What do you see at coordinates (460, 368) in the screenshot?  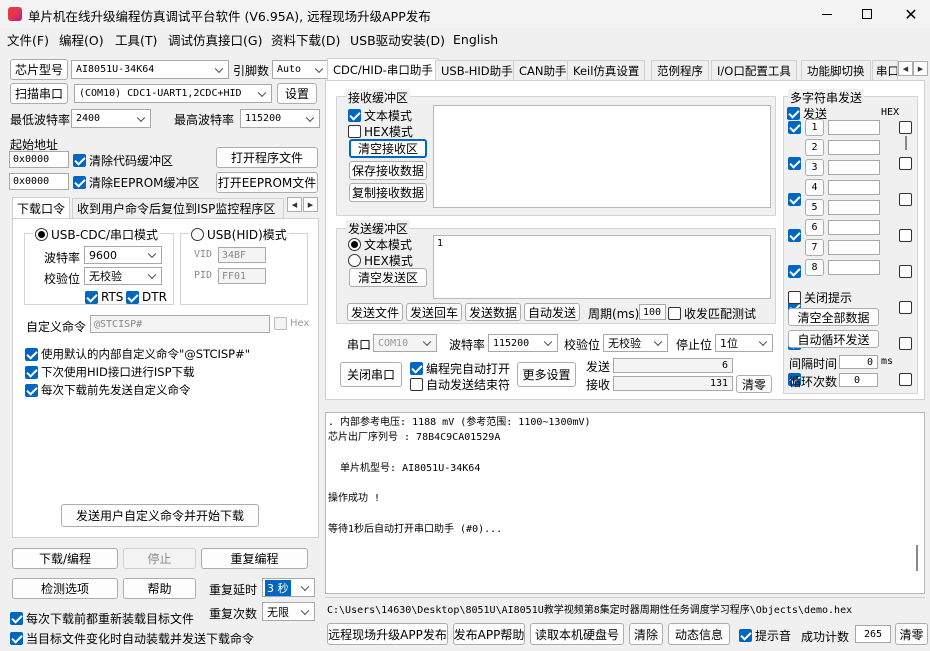 I see `auto-open-checkbox: 编程完自动打开` at bounding box center [460, 368].